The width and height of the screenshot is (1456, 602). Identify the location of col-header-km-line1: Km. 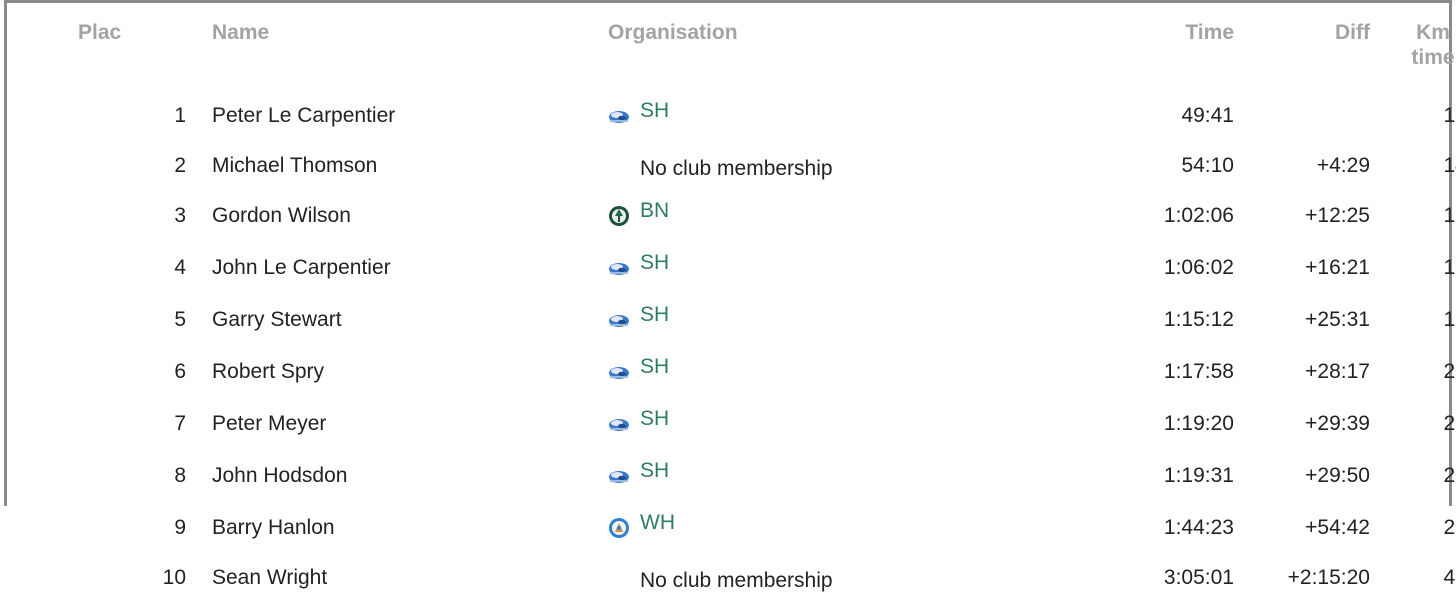
(1433, 32).